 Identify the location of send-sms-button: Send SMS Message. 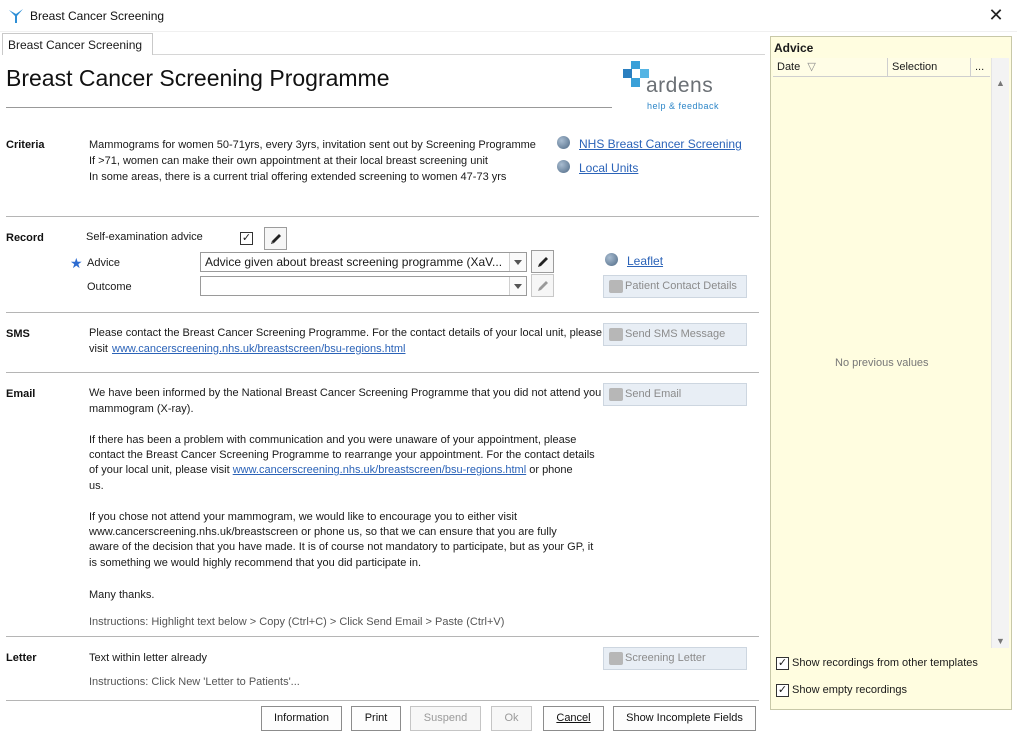
(675, 334).